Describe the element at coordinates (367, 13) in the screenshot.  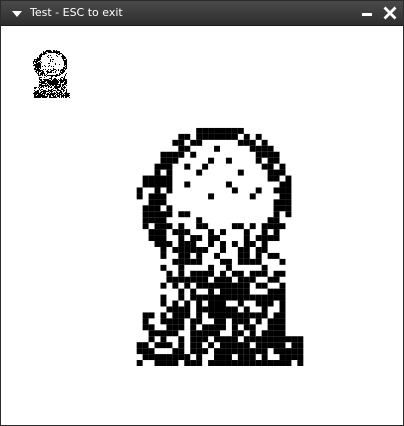
I see `minimize-icon` at that location.